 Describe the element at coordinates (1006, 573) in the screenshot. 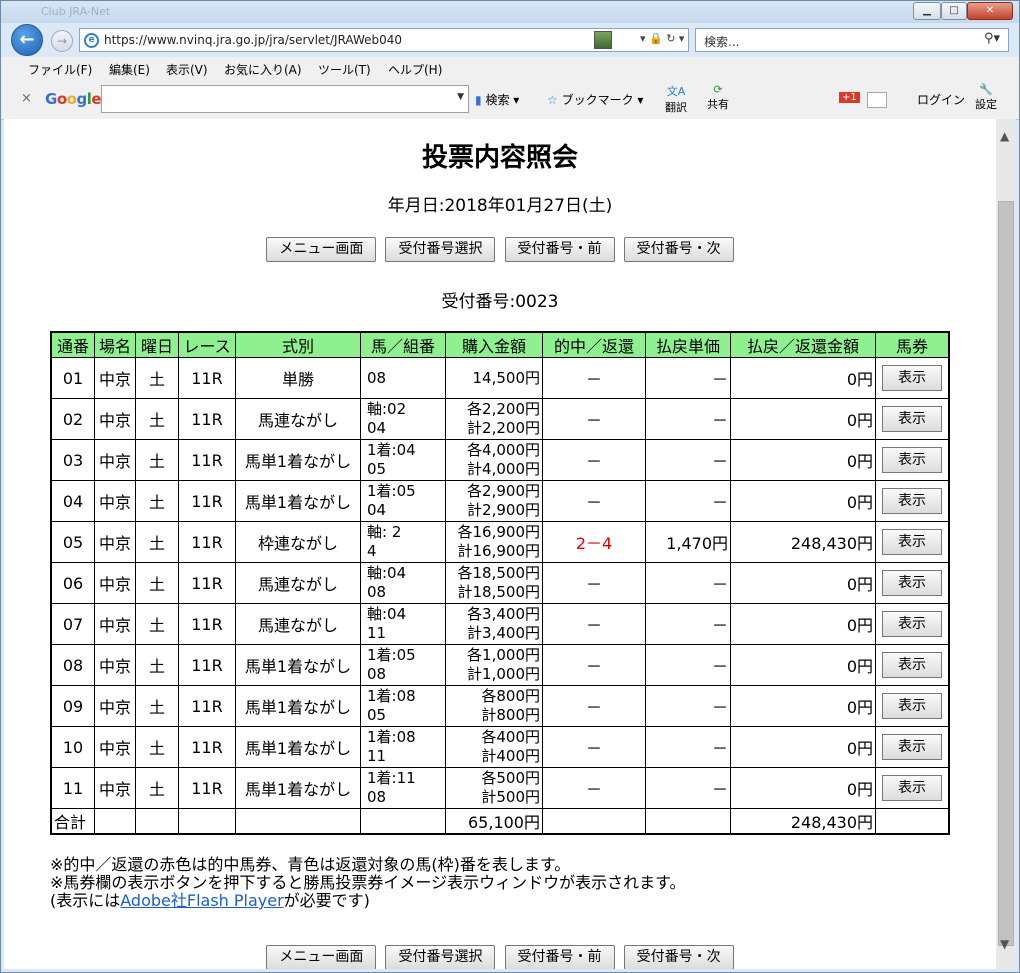

I see `scroll-thumb` at that location.